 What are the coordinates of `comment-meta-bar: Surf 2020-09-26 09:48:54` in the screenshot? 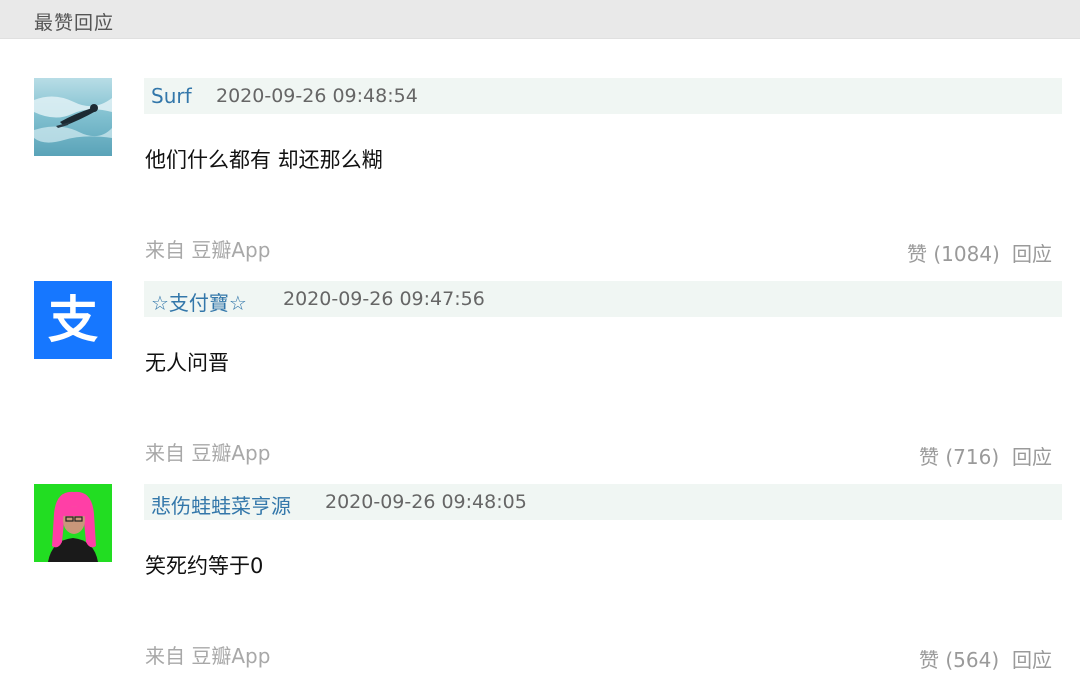 It's located at (603, 96).